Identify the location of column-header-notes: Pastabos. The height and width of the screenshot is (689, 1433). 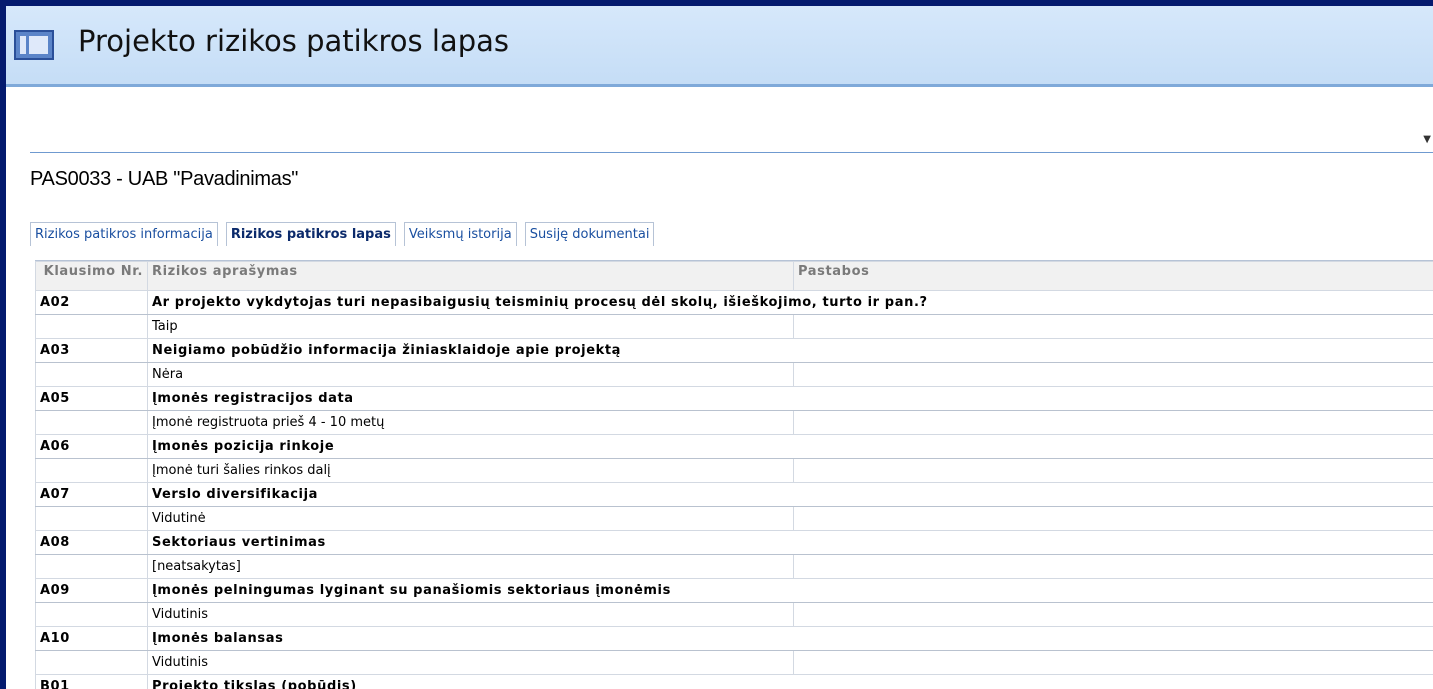
(1113, 276).